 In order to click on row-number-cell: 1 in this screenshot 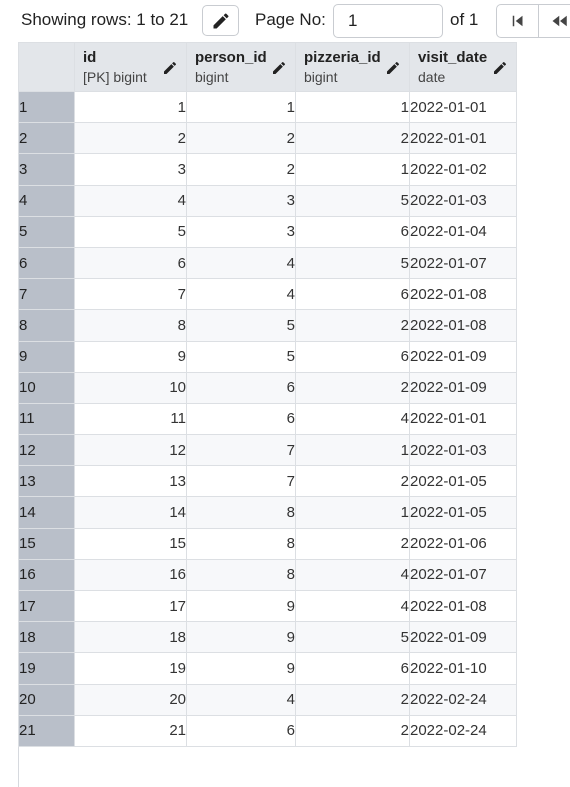, I will do `click(46, 107)`.